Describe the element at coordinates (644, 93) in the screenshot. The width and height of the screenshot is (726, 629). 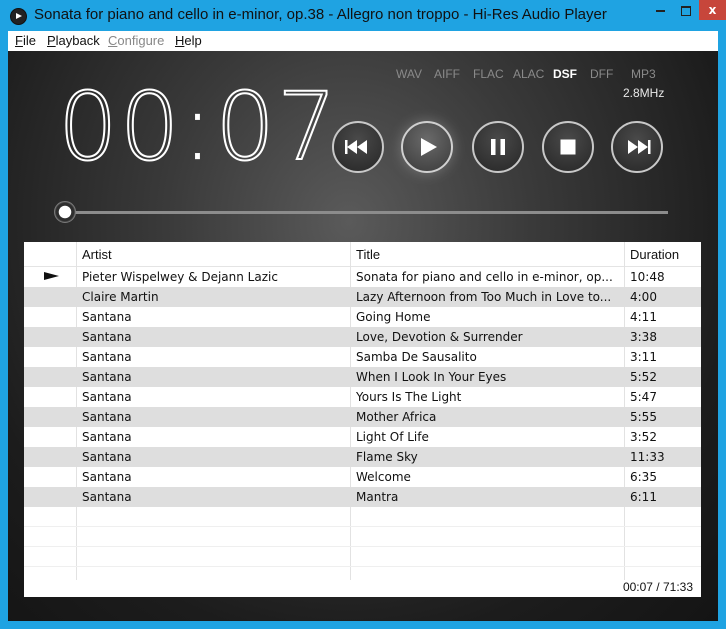
I see `sample-rate: 2.8MHz` at that location.